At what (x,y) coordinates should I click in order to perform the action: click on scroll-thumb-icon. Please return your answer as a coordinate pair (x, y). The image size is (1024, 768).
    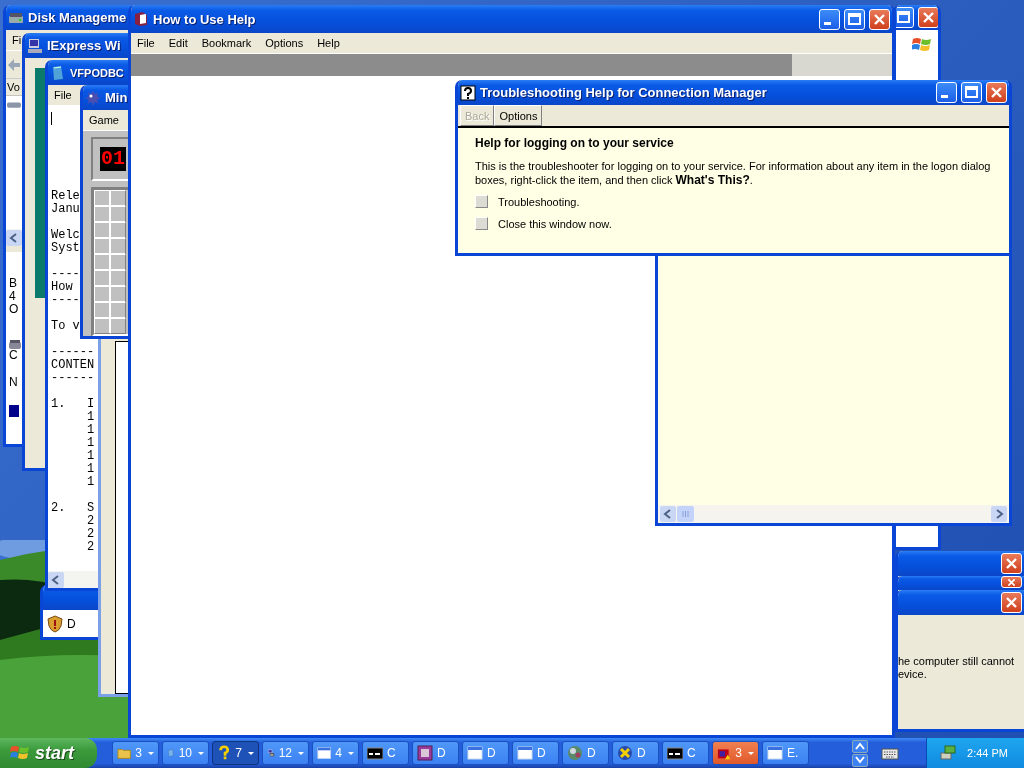
    Looking at the image, I should click on (685, 514).